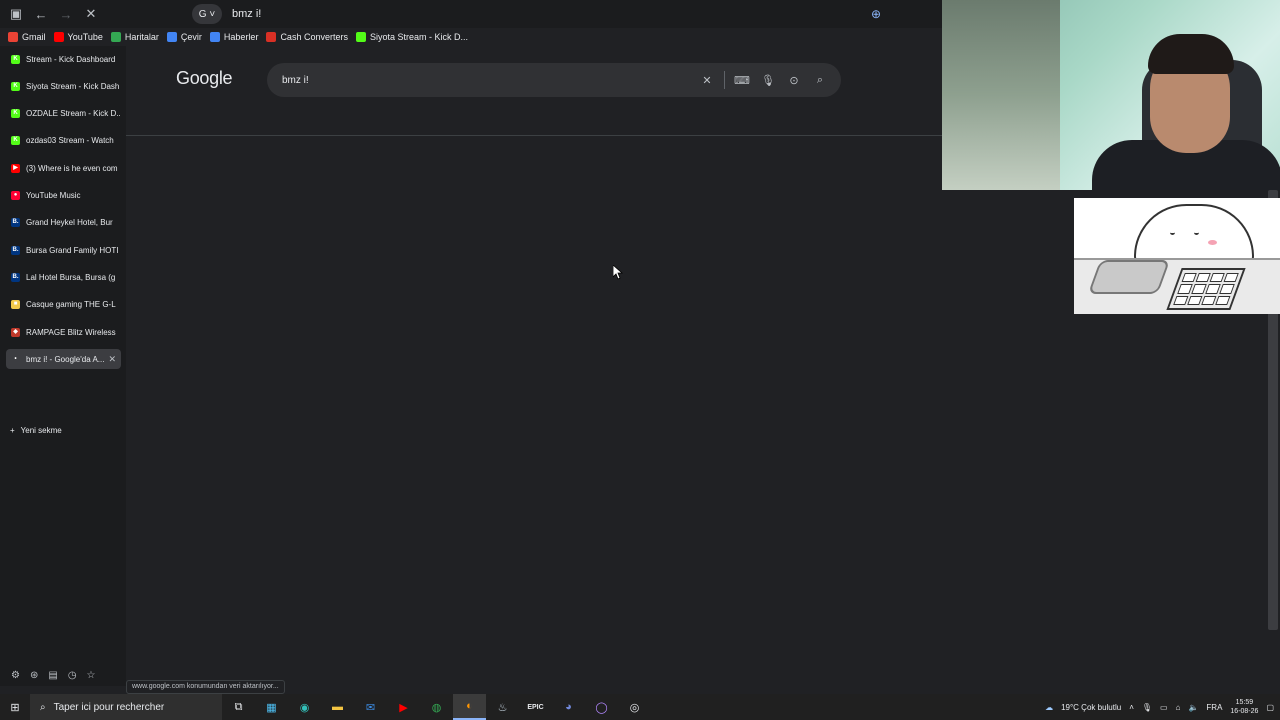 The height and width of the screenshot is (720, 1280). What do you see at coordinates (271, 37) in the screenshot?
I see `cash-converters-icon` at bounding box center [271, 37].